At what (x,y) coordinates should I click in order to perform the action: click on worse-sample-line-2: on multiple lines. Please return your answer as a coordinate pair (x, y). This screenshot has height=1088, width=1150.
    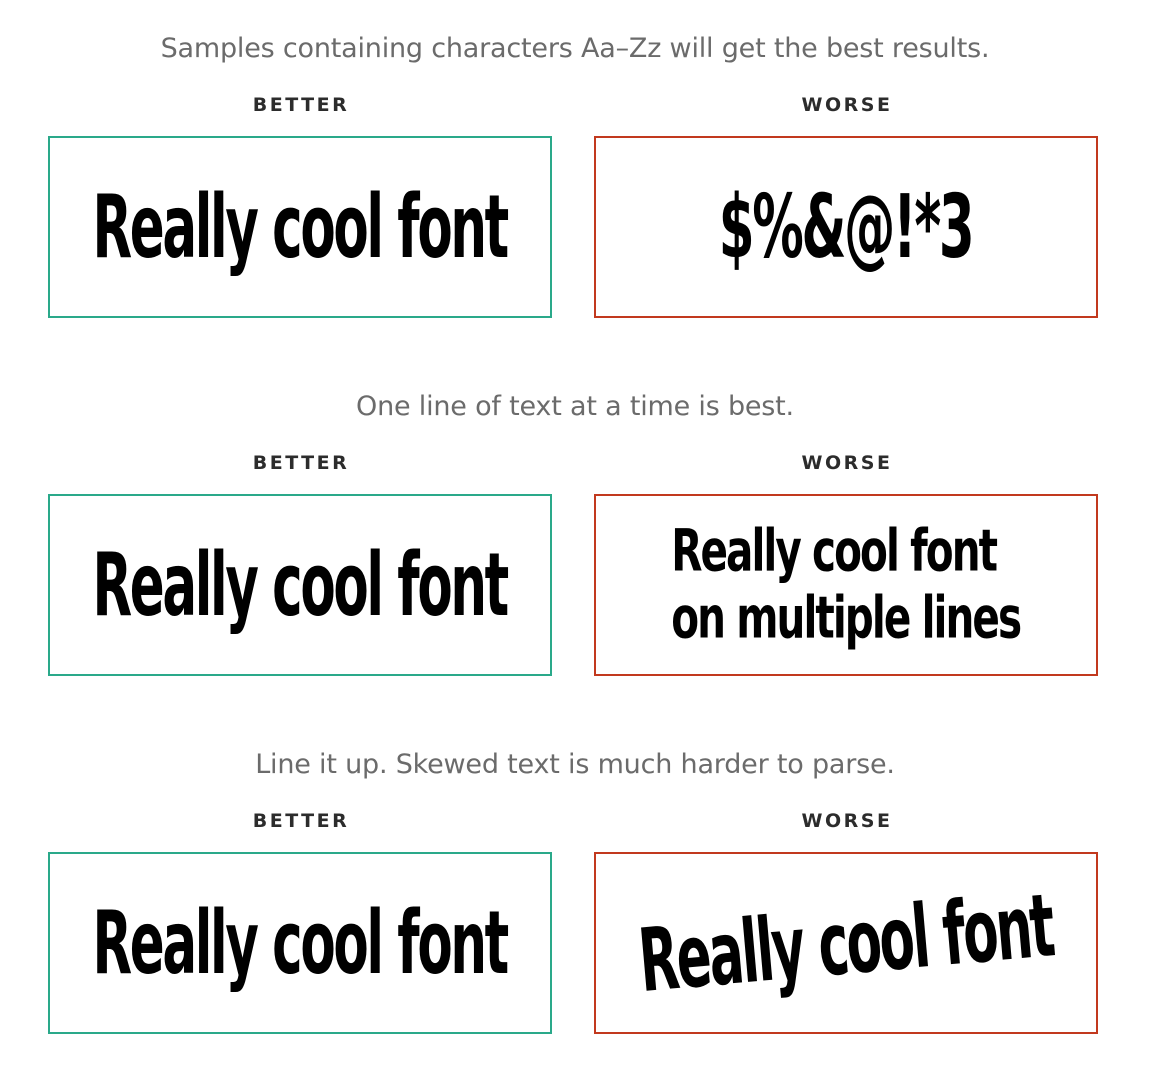
    Looking at the image, I should click on (847, 619).